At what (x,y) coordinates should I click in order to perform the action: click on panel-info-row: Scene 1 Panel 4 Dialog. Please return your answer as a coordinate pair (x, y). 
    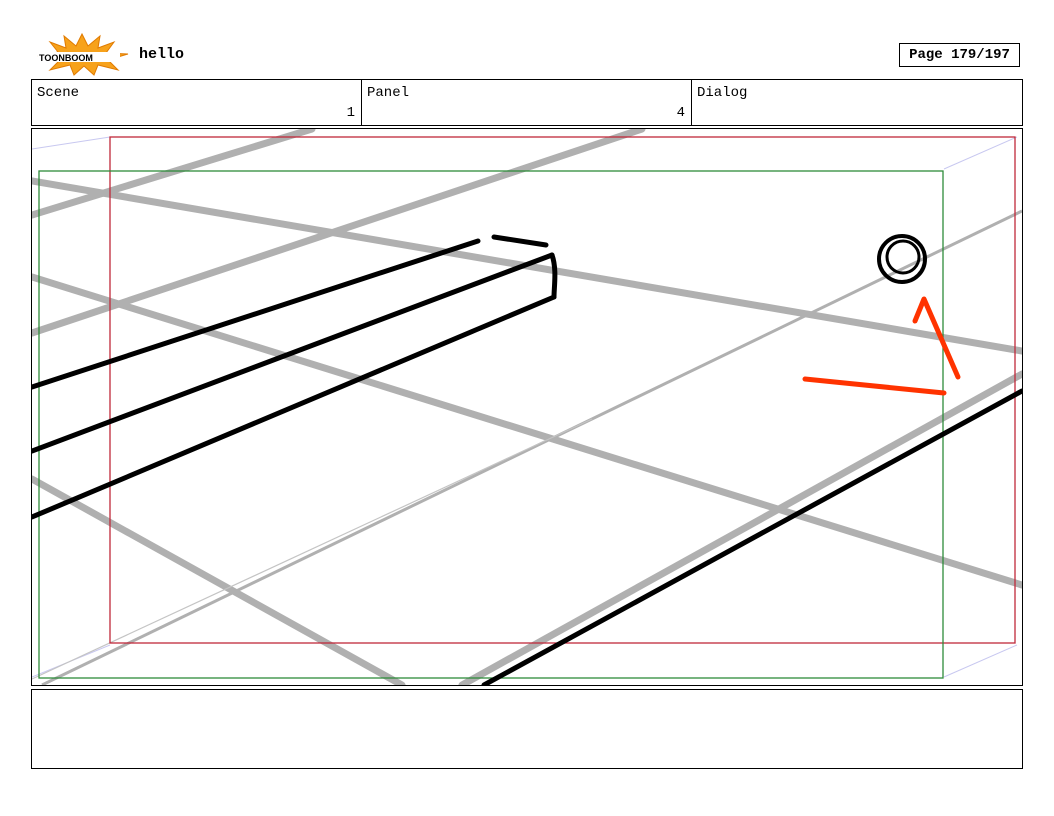
    Looking at the image, I should click on (527, 102).